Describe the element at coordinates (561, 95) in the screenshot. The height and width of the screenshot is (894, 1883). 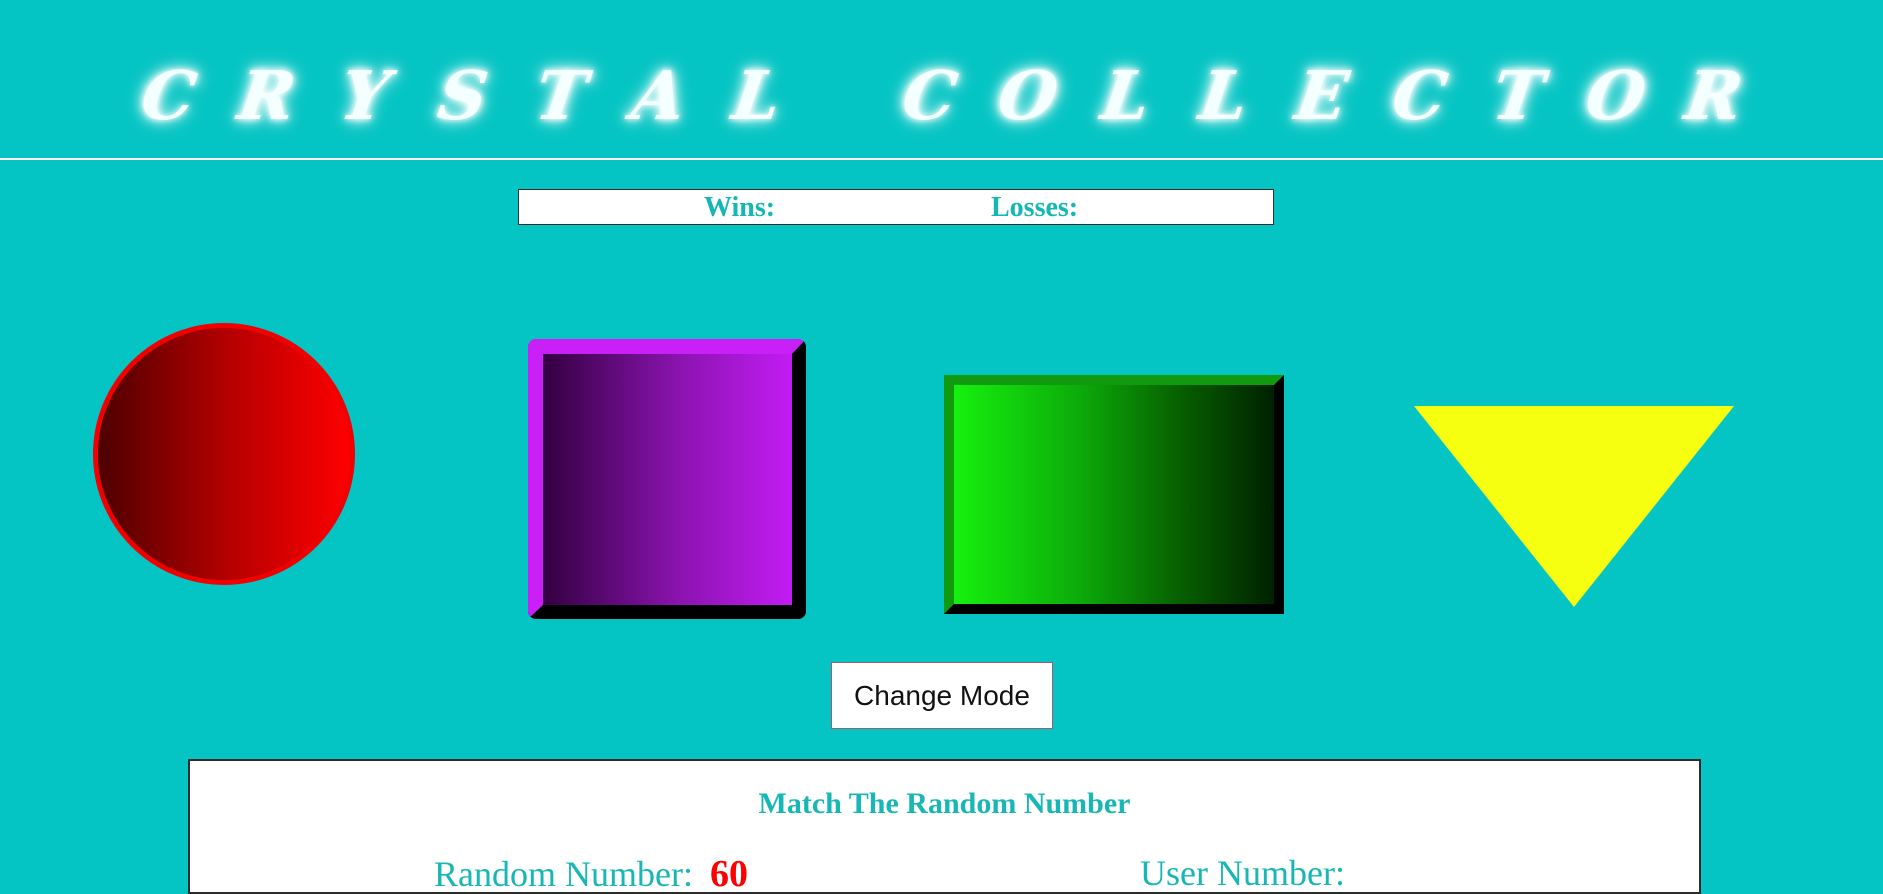
I see `title-letter-t: T` at that location.